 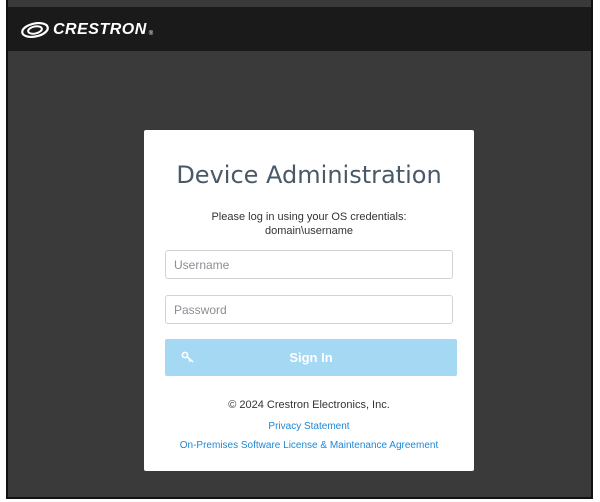 What do you see at coordinates (309, 231) in the screenshot?
I see `instruction-line-2: domain\username` at bounding box center [309, 231].